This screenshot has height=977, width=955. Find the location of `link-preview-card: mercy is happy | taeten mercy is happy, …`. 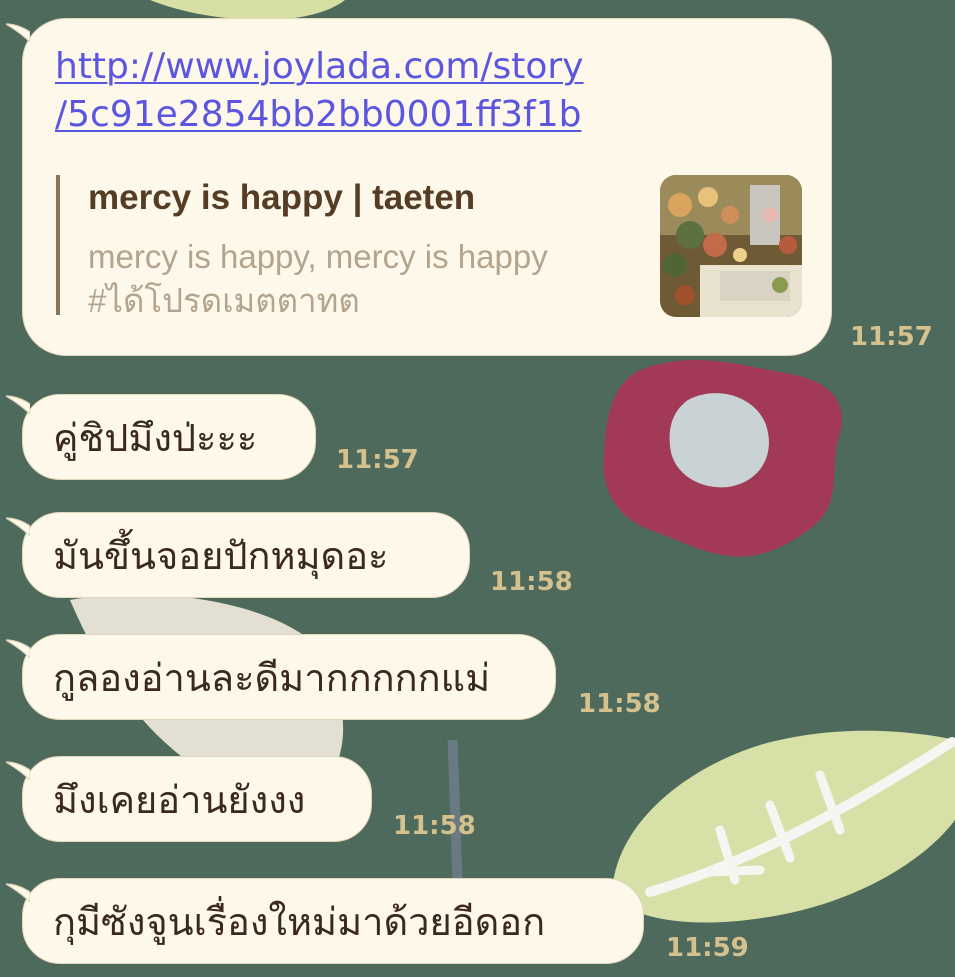

link-preview-card: mercy is happy | taeten mercy is happy, … is located at coordinates (429, 247).